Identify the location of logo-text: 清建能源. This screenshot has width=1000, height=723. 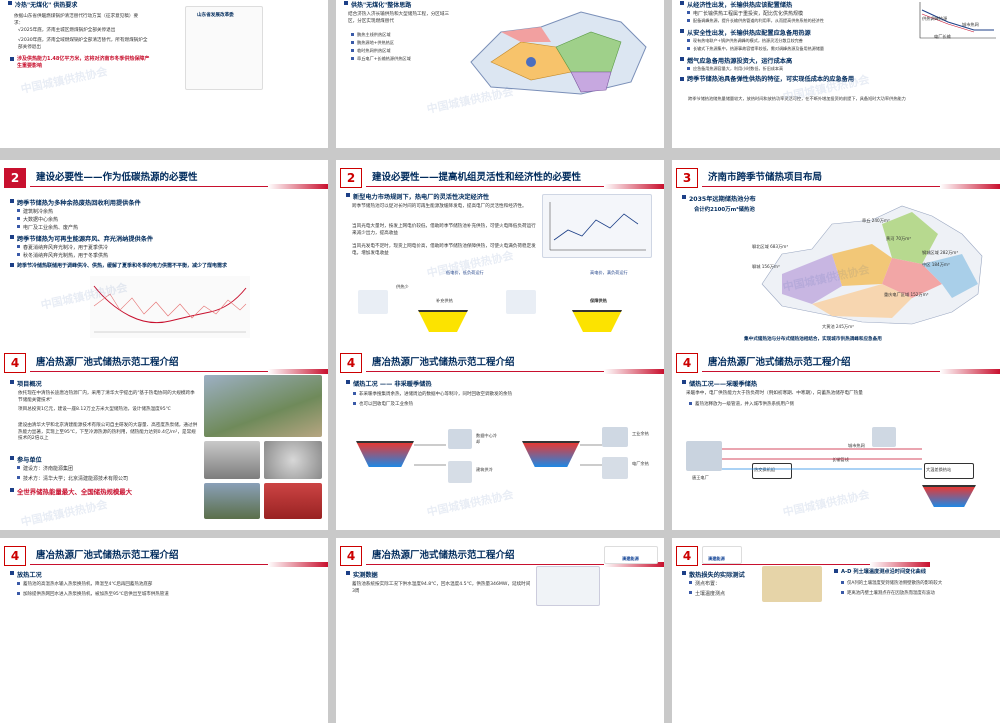
(716, 558).